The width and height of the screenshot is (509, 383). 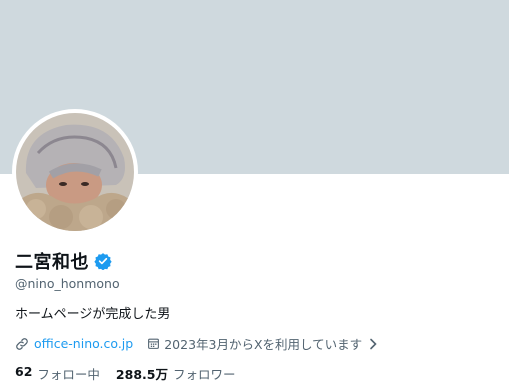 I want to click on name-row: 二宮和也, so click(x=63, y=261).